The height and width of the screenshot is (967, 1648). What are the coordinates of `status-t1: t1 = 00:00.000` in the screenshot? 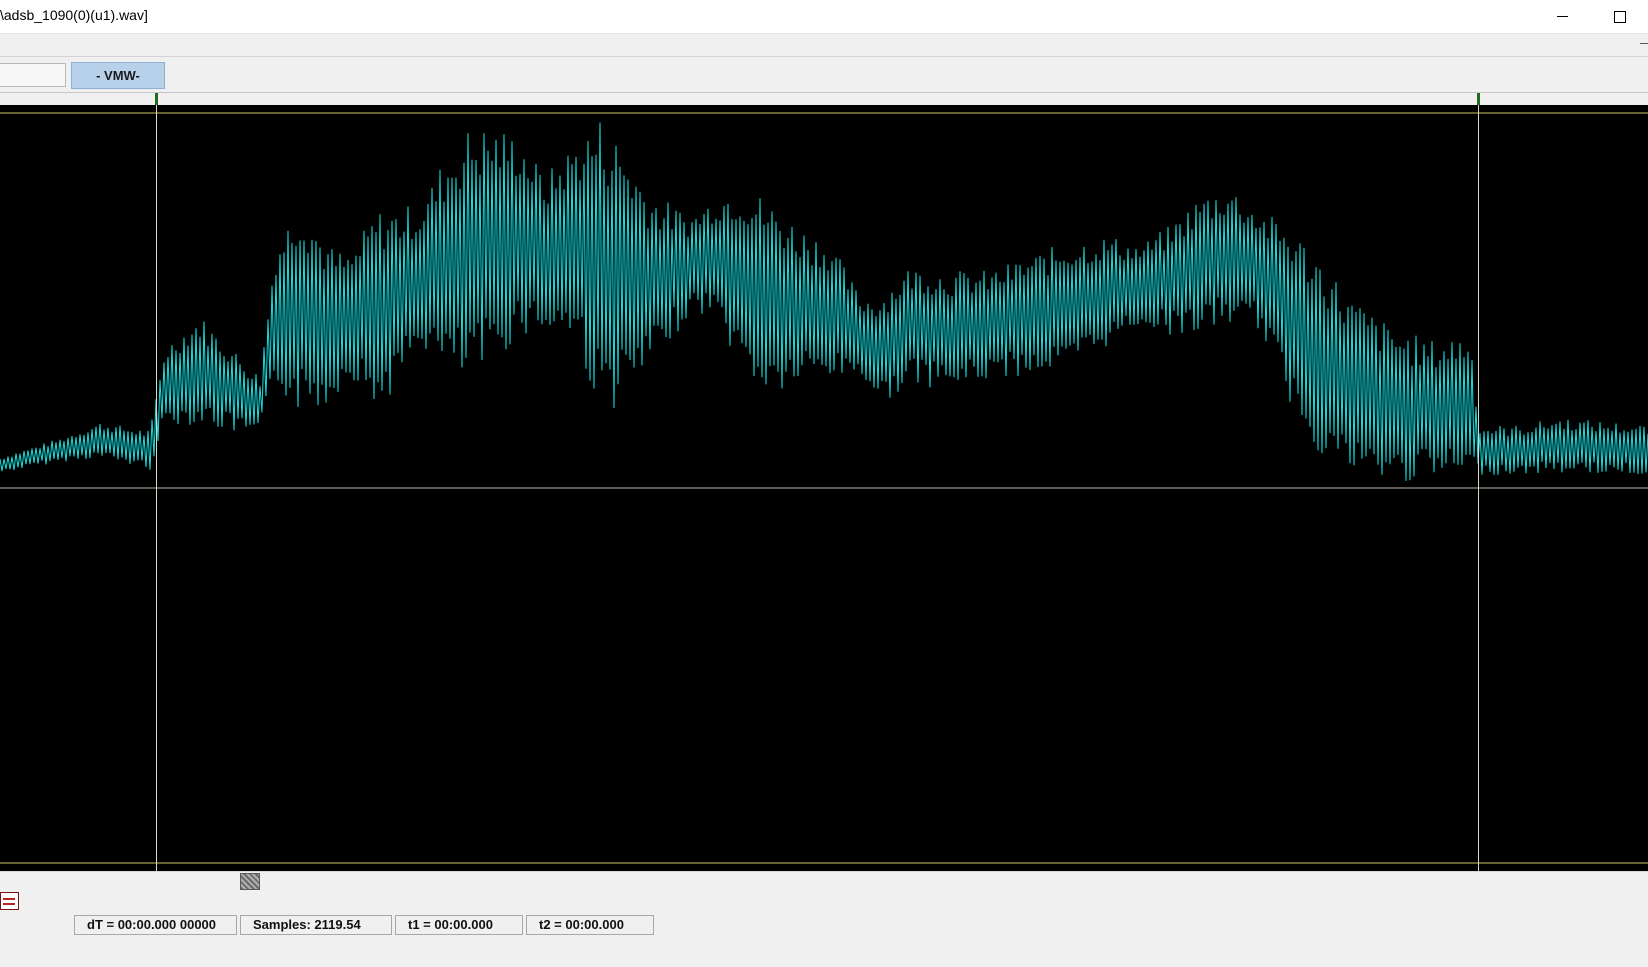 It's located at (459, 925).